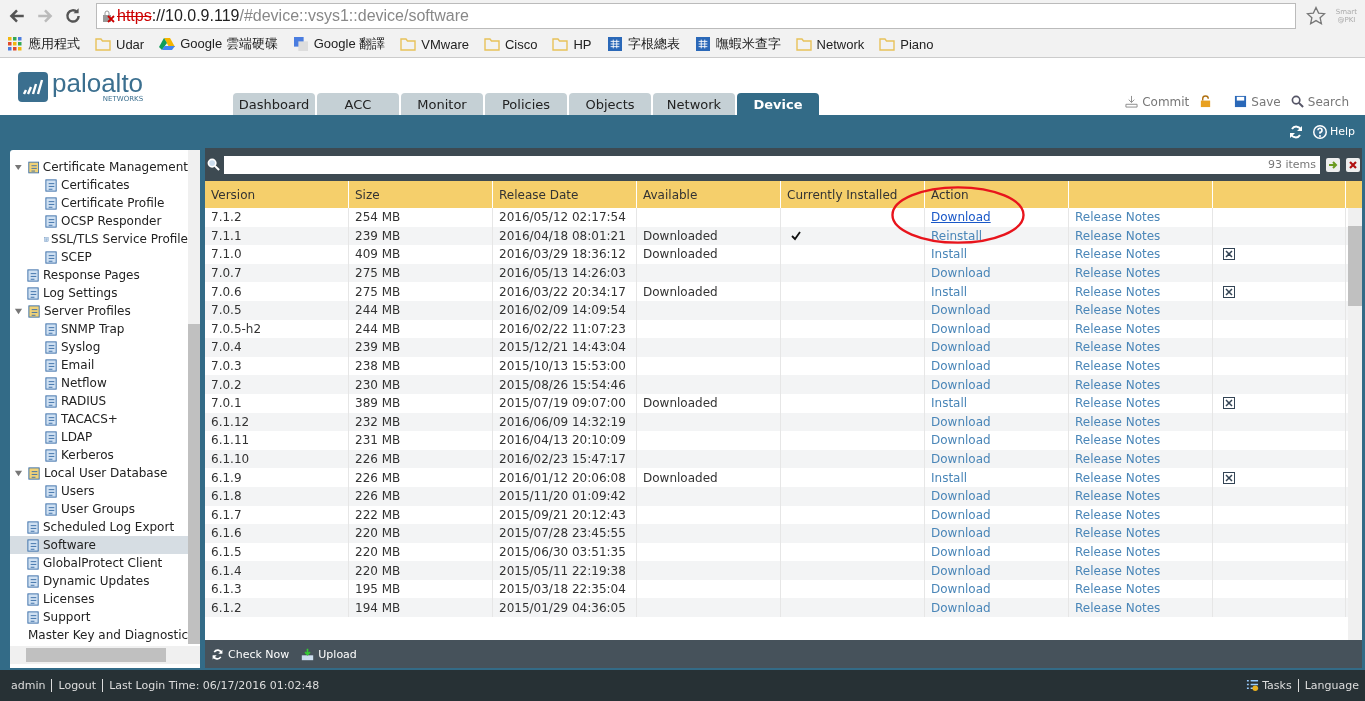 The height and width of the screenshot is (701, 1365). I want to click on tree-item: OCSP Responder, so click(99, 221).